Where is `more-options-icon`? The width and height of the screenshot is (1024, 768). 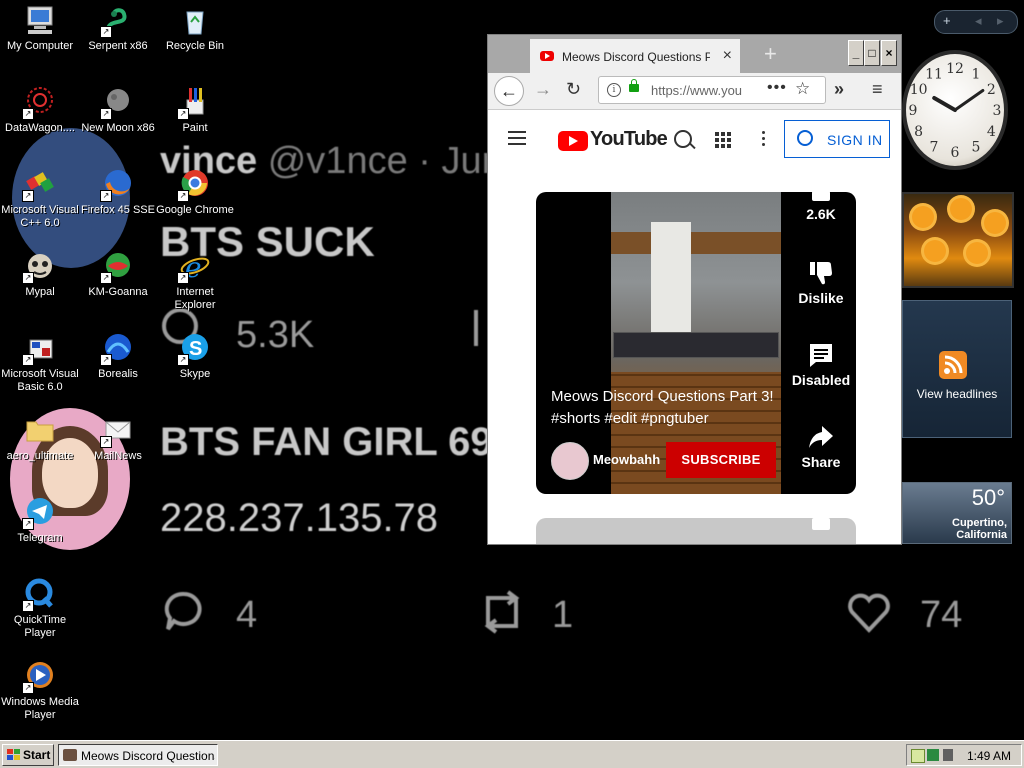 more-options-icon is located at coordinates (764, 139).